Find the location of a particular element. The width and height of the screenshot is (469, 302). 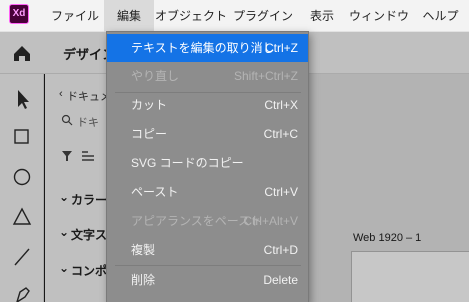

menu-item-paste: ペースト Ctrl+V is located at coordinates (207, 192).